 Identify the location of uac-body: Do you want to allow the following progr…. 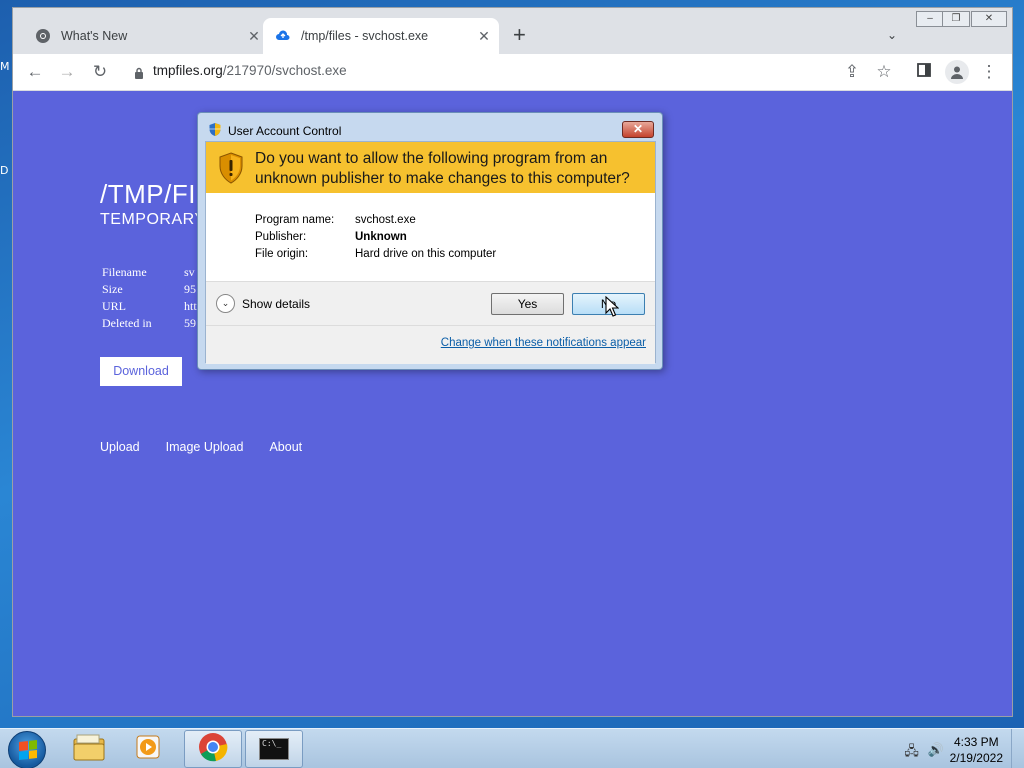
(430, 252).